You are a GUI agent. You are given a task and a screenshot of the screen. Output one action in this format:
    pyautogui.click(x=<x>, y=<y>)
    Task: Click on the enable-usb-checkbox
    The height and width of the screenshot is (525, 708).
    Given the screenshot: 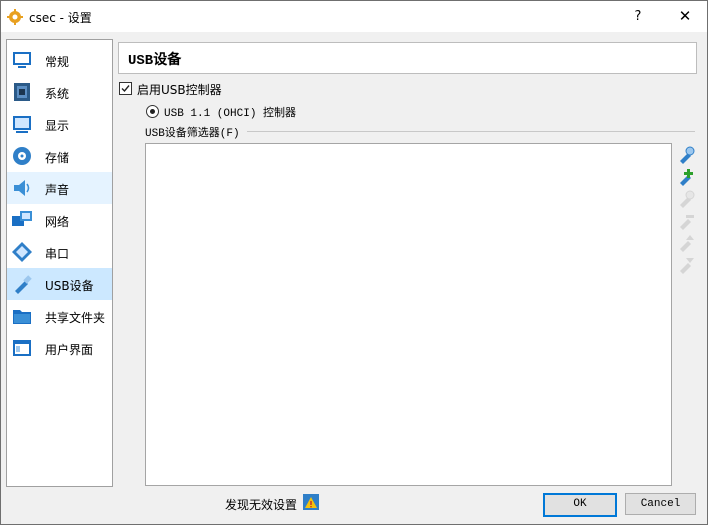 What is the action you would take?
    pyautogui.click(x=125, y=88)
    